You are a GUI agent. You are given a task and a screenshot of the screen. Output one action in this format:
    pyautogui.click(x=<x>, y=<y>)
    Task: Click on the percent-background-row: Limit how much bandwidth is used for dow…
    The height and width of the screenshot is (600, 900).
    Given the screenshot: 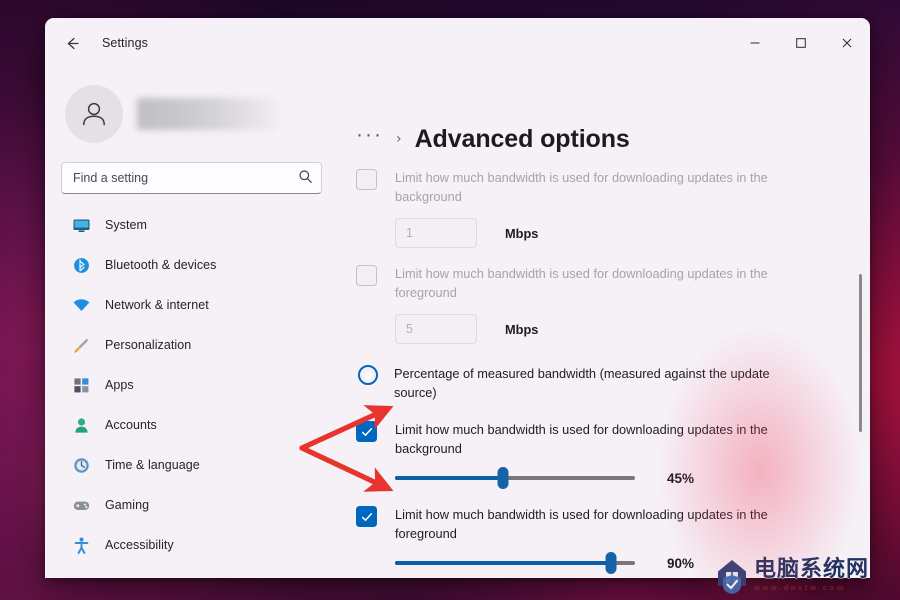 What is the action you would take?
    pyautogui.click(x=613, y=430)
    